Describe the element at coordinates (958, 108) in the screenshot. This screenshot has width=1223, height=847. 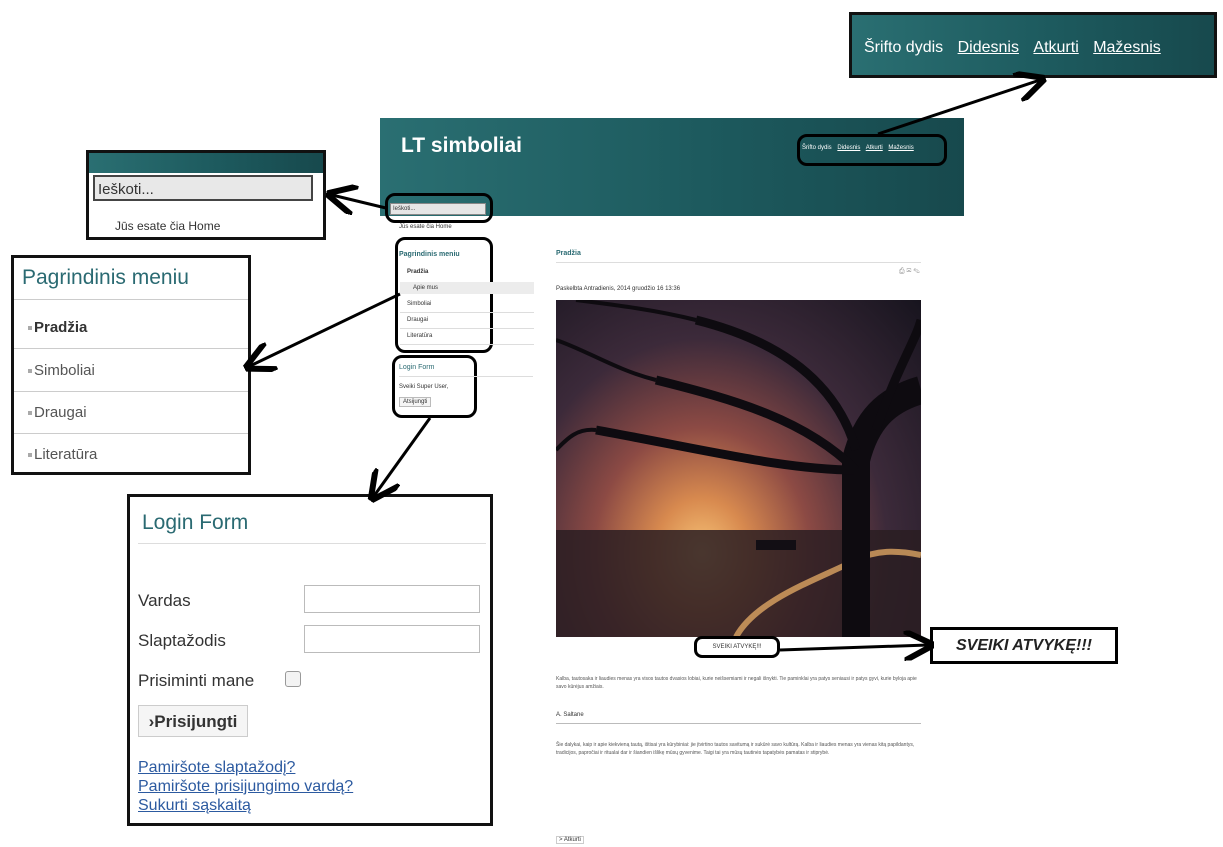
I see `arrow-to-font-callout` at that location.